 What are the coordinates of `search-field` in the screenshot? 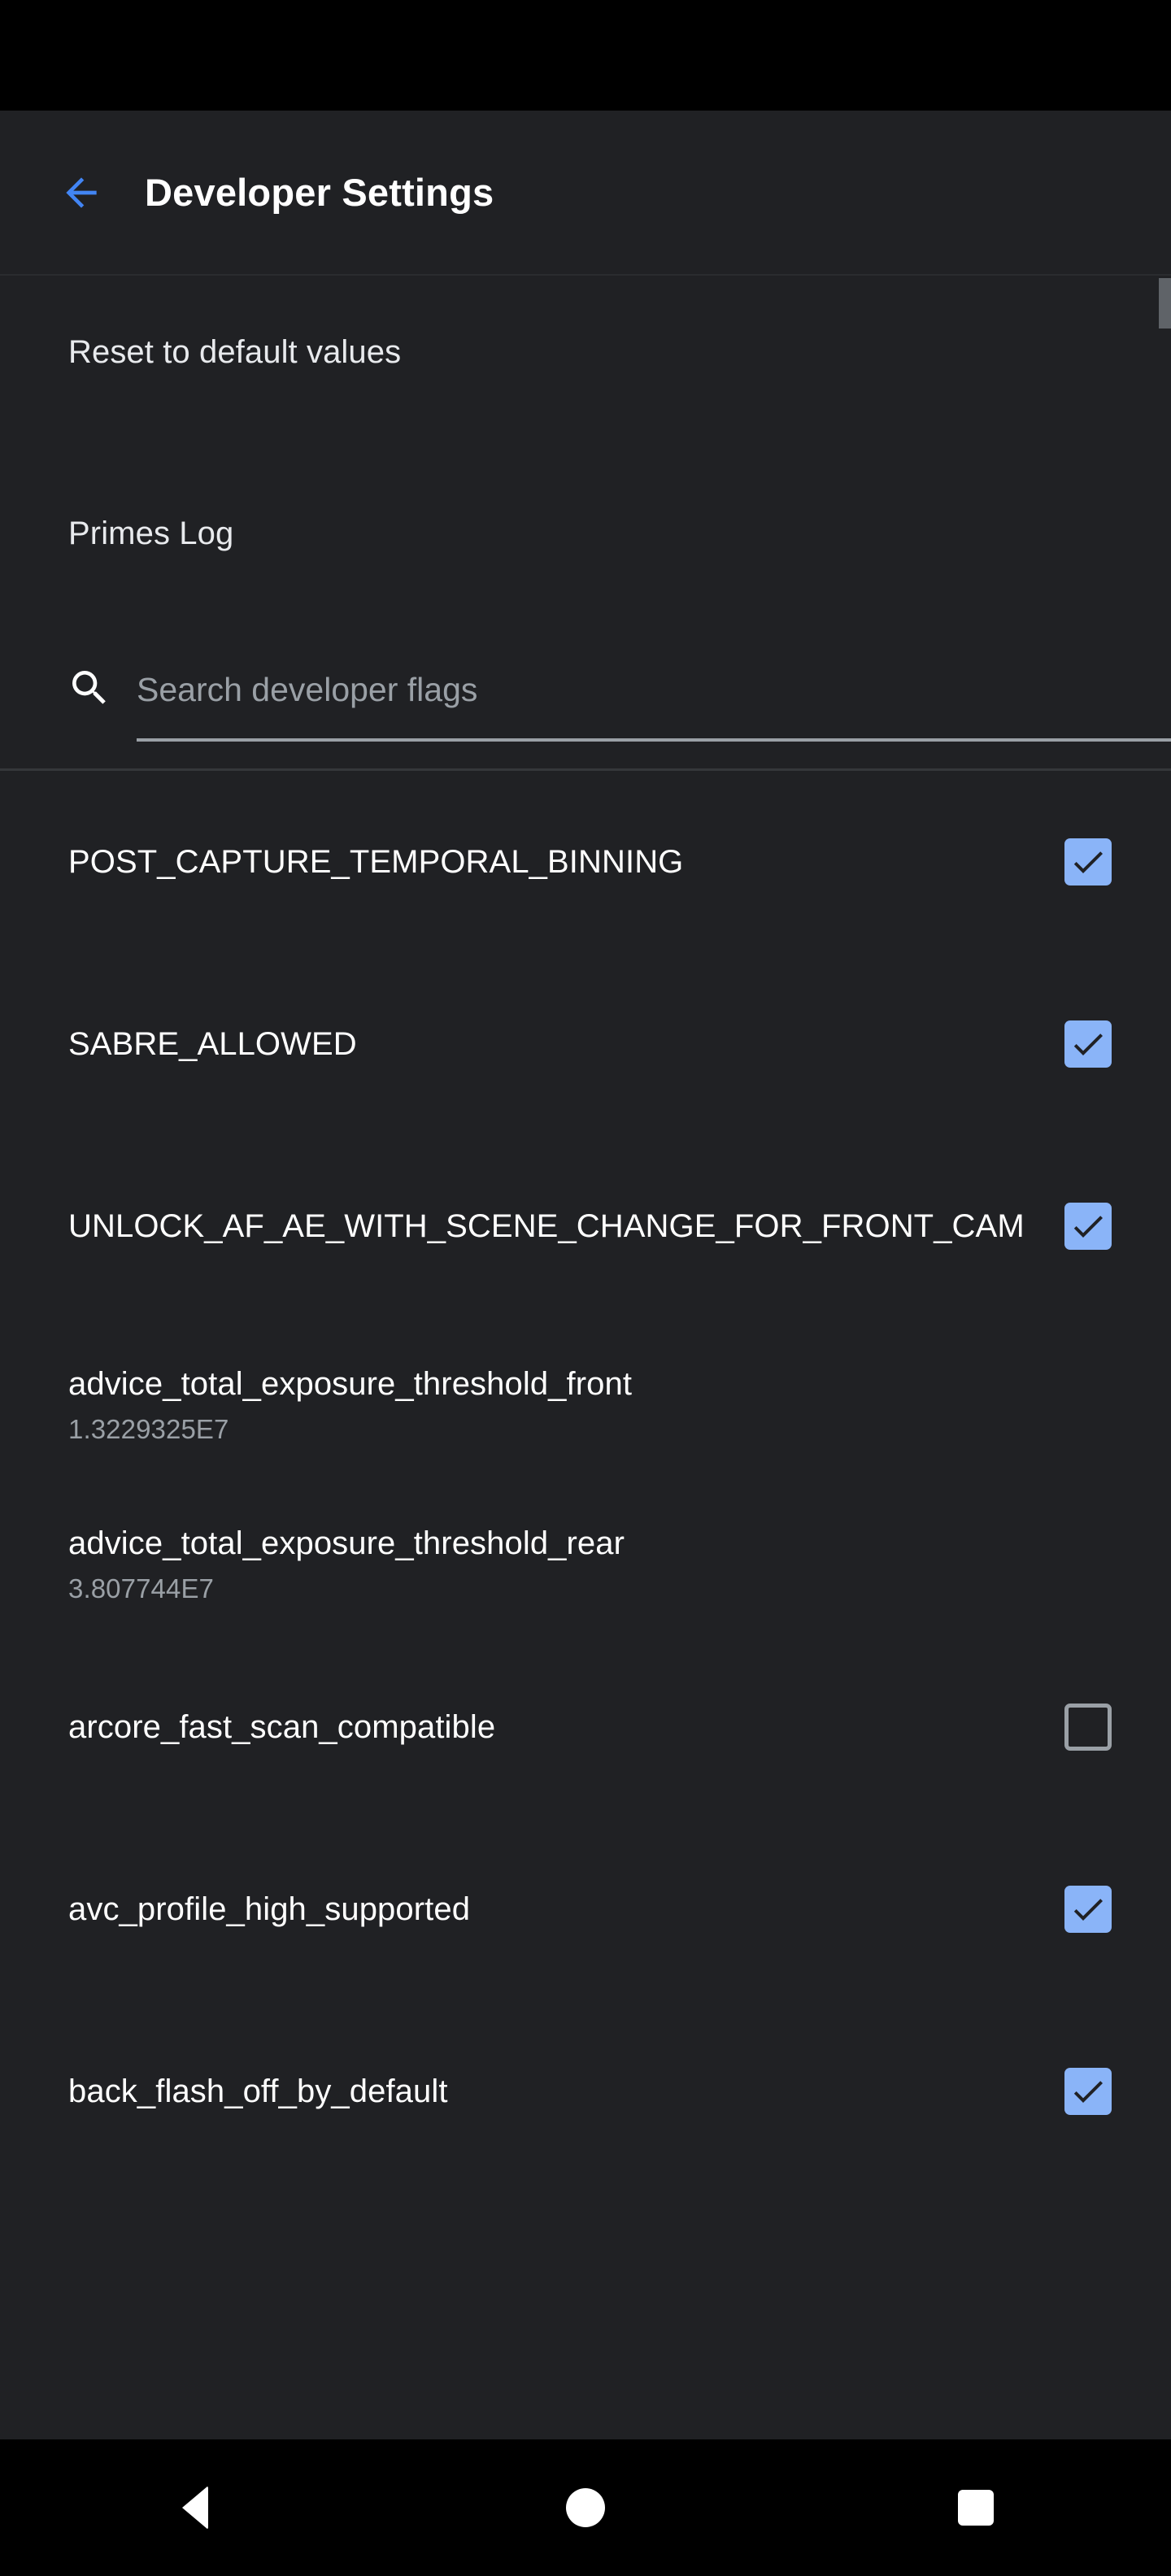 It's located at (654, 704).